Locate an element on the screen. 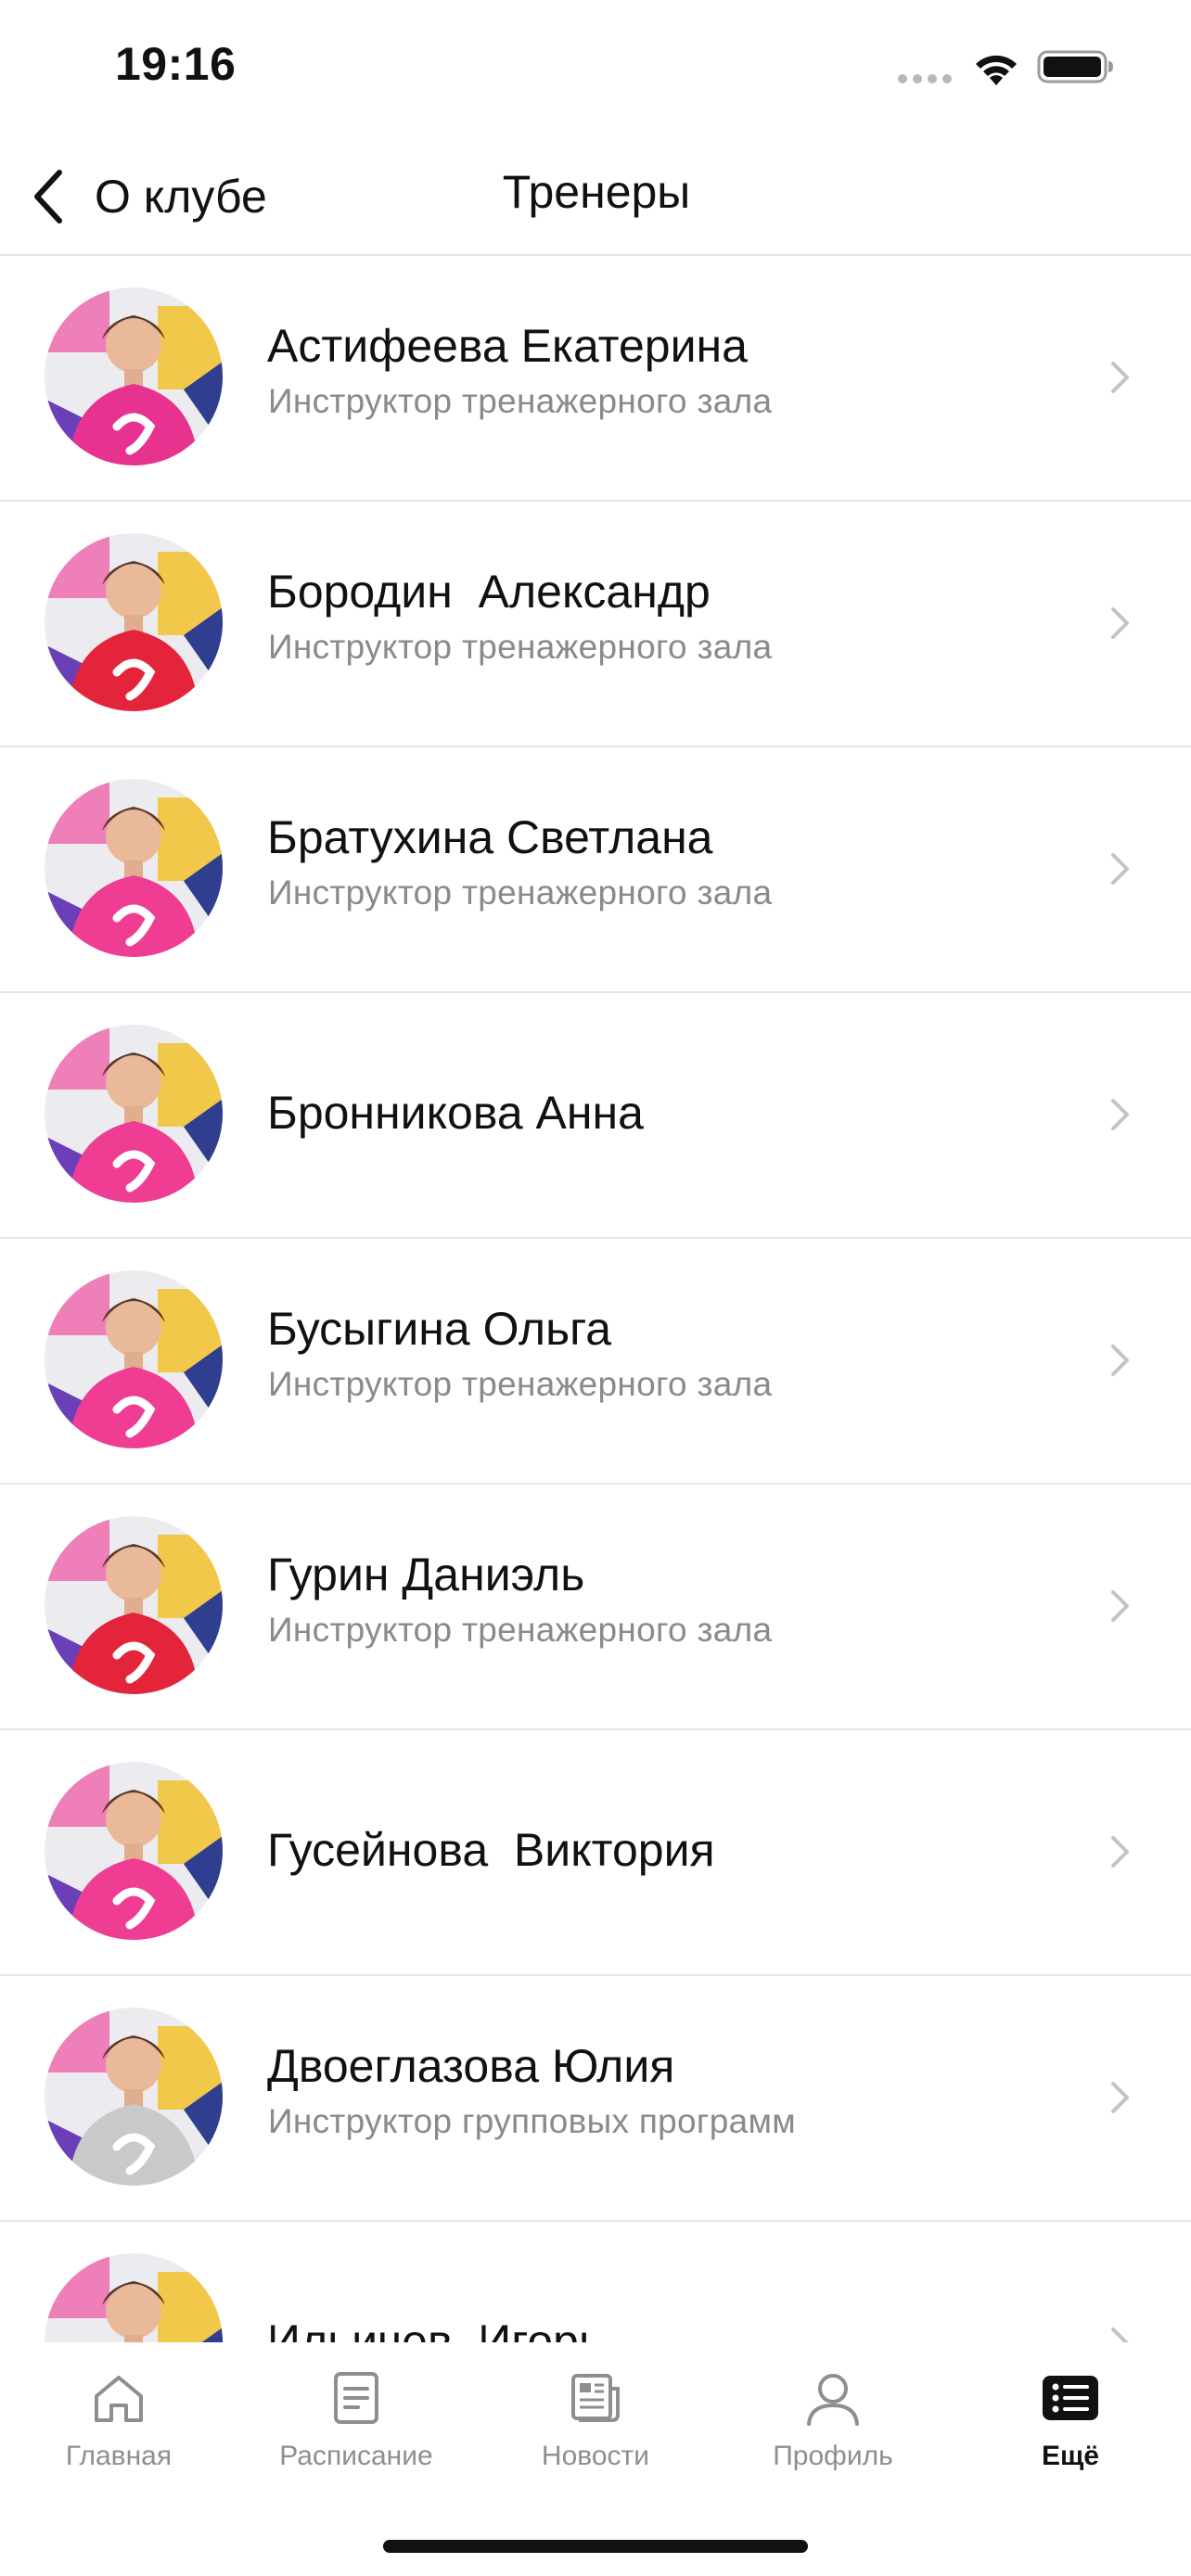  tab-profile: Профиль is located at coordinates (833, 2420).